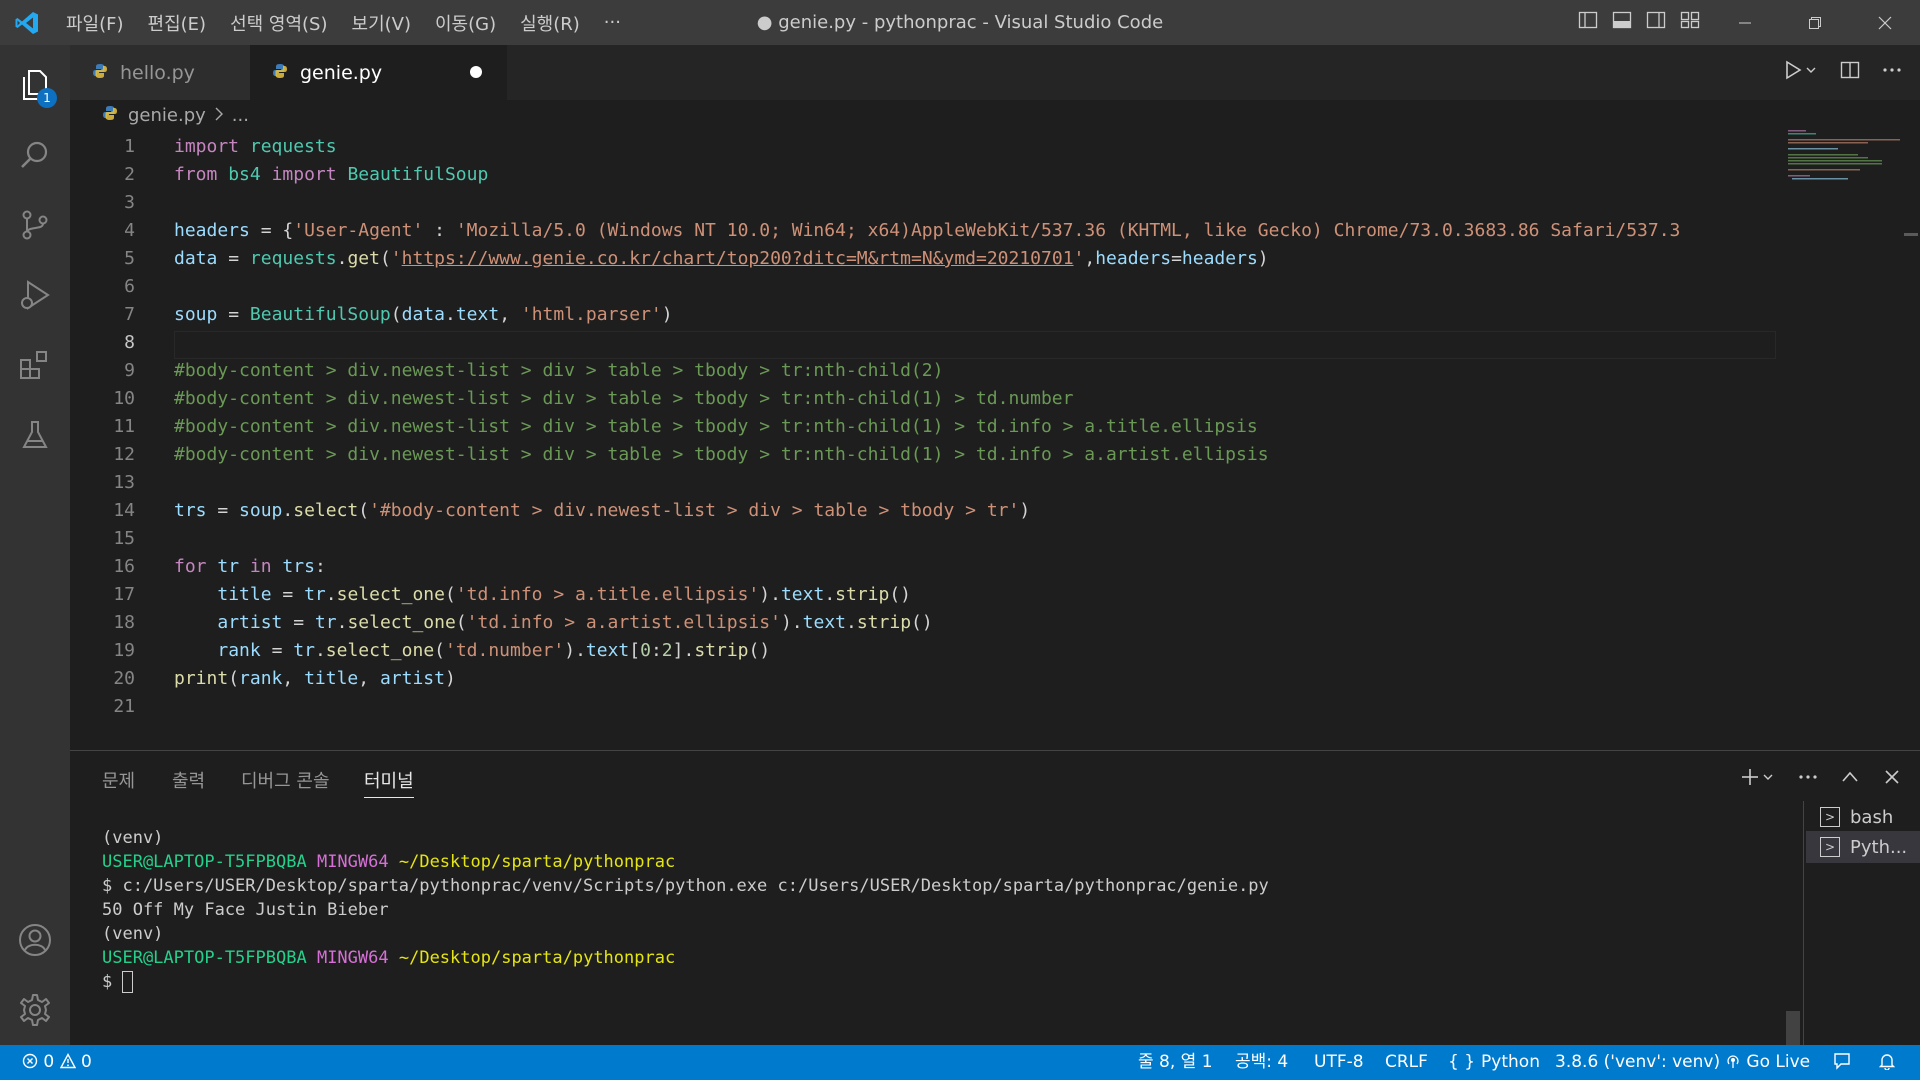 Image resolution: width=1920 pixels, height=1080 pixels. I want to click on window-controls, so click(1815, 22).